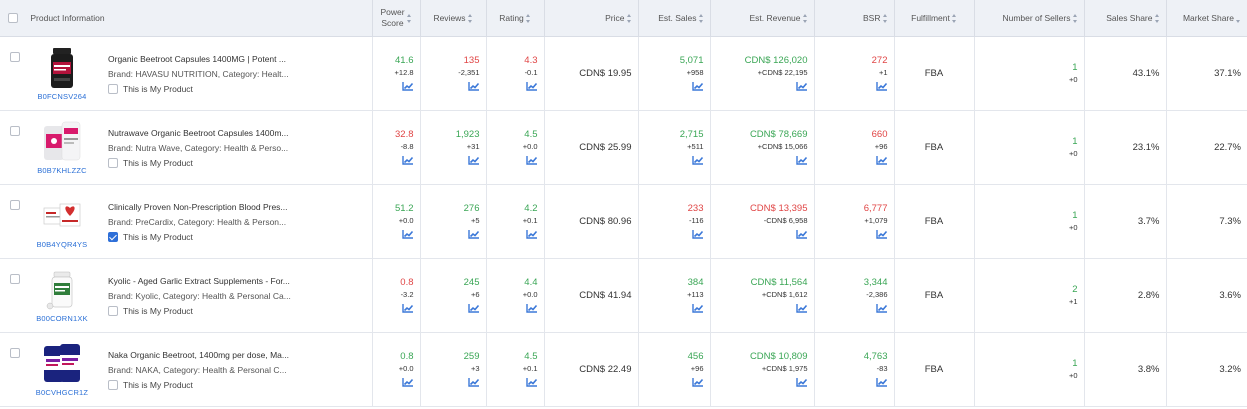  I want to click on col-bsr: BSR, so click(854, 18).